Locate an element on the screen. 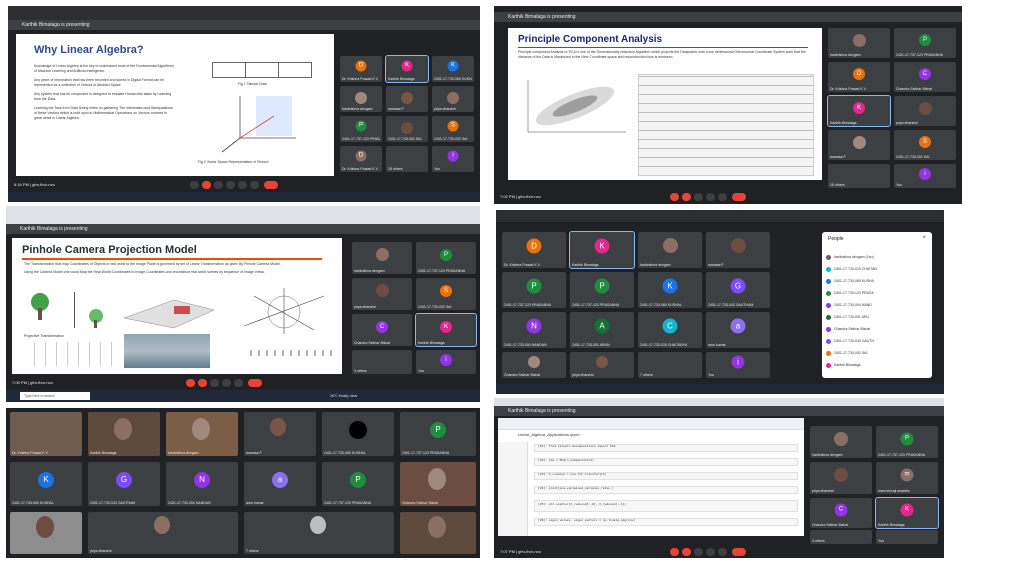 This screenshot has height=563, width=1030. taskbar-search: Type here to search is located at coordinates (55, 396).